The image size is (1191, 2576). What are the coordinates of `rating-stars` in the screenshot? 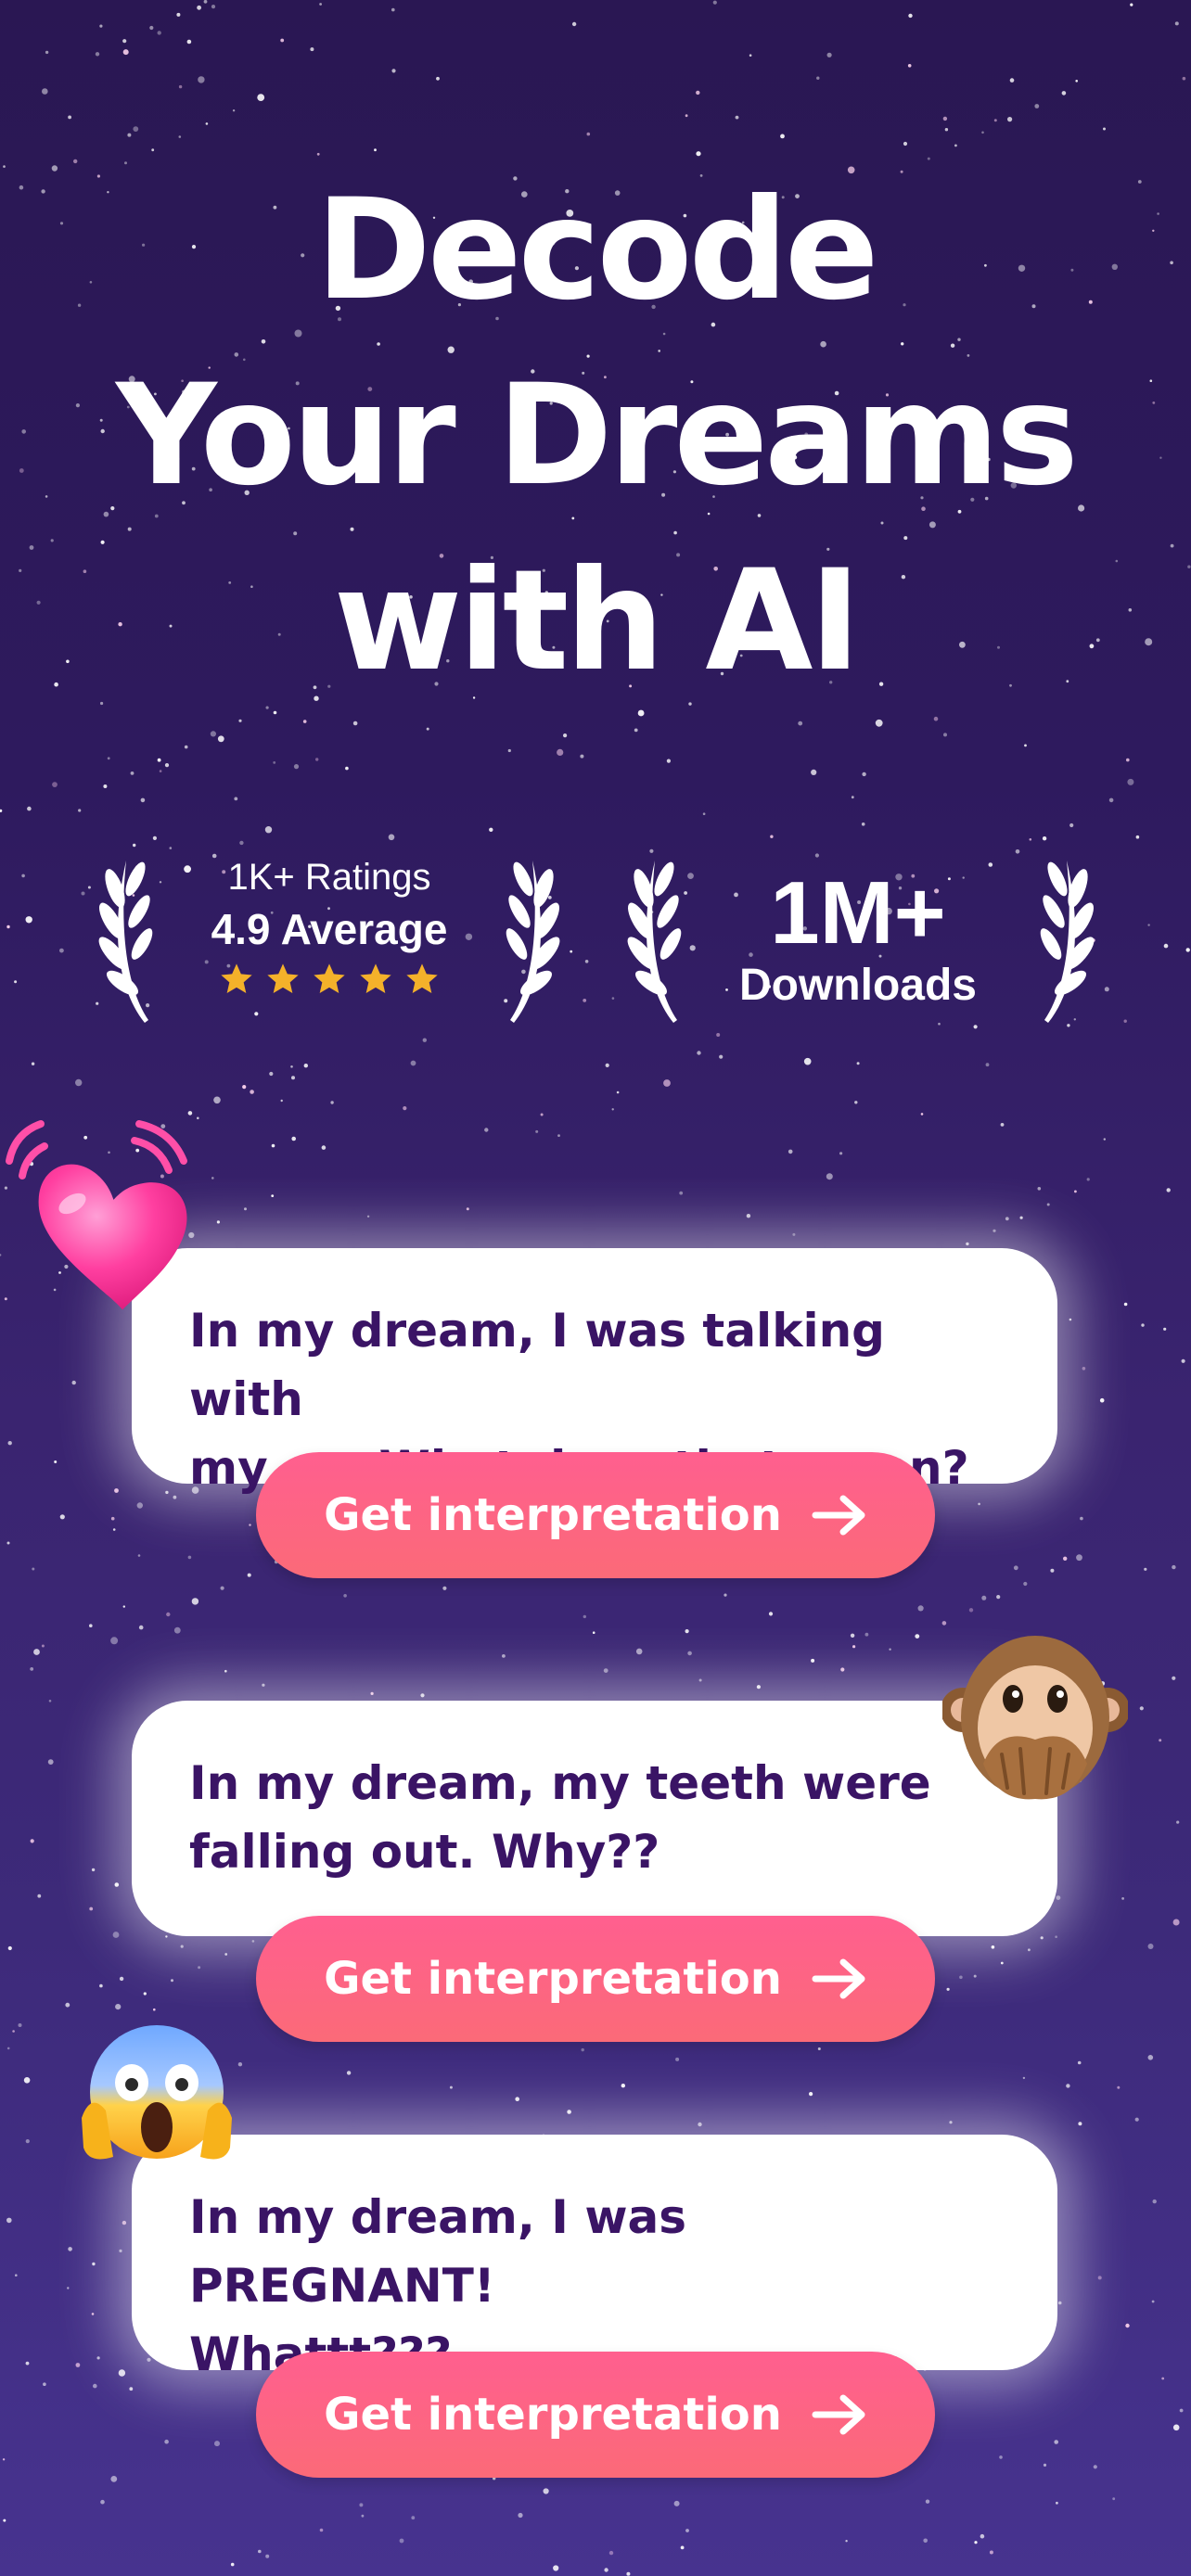 It's located at (329, 984).